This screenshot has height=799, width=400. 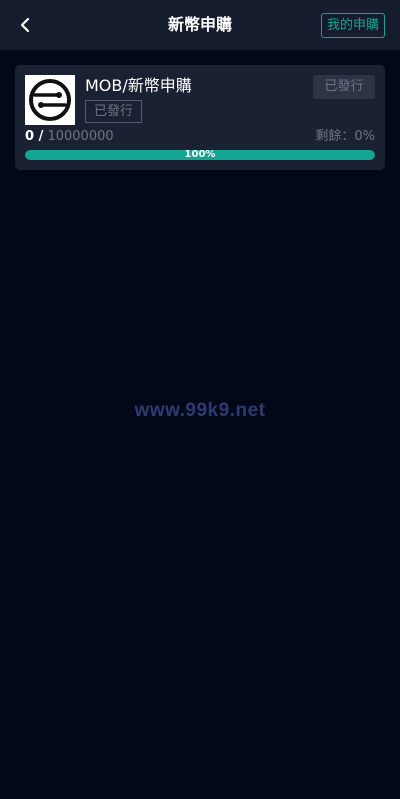 I want to click on progress-amount: 0 / 10000000, so click(x=69, y=137).